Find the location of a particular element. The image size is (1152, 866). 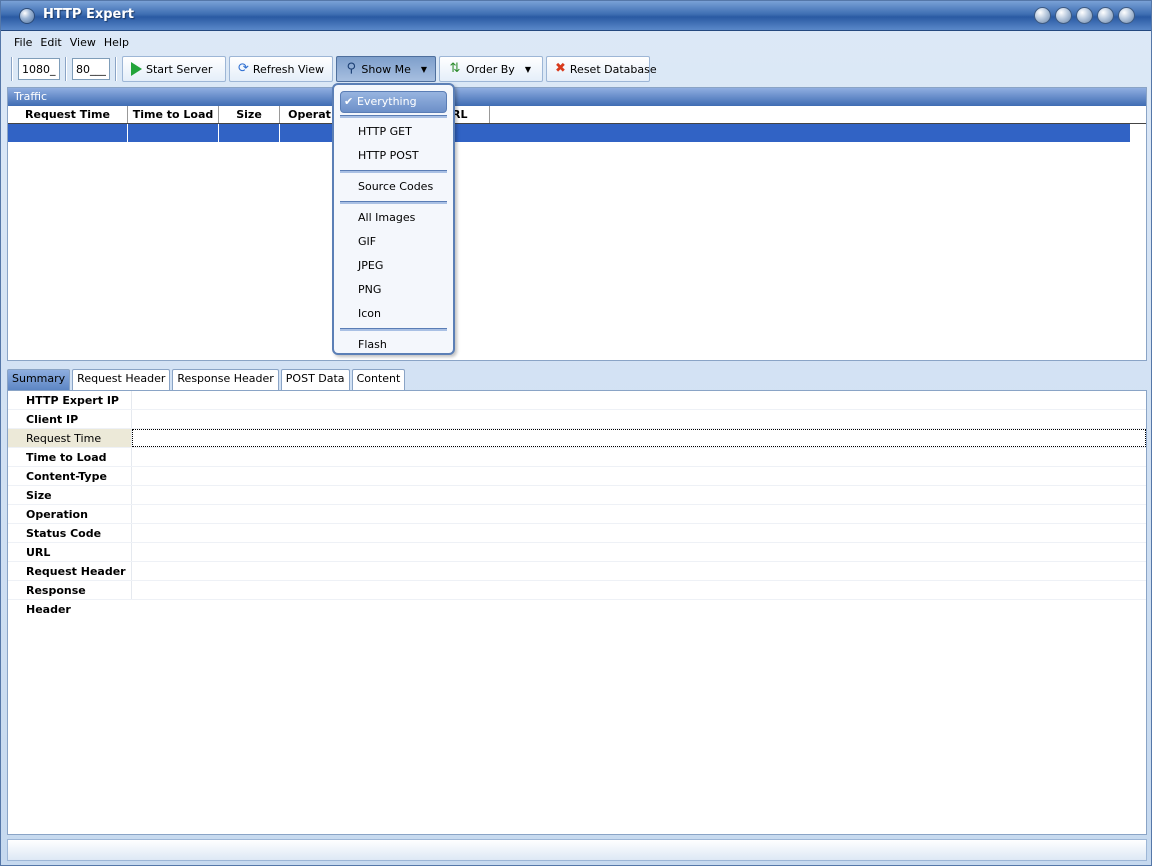

menu-file: File is located at coordinates (26, 42).